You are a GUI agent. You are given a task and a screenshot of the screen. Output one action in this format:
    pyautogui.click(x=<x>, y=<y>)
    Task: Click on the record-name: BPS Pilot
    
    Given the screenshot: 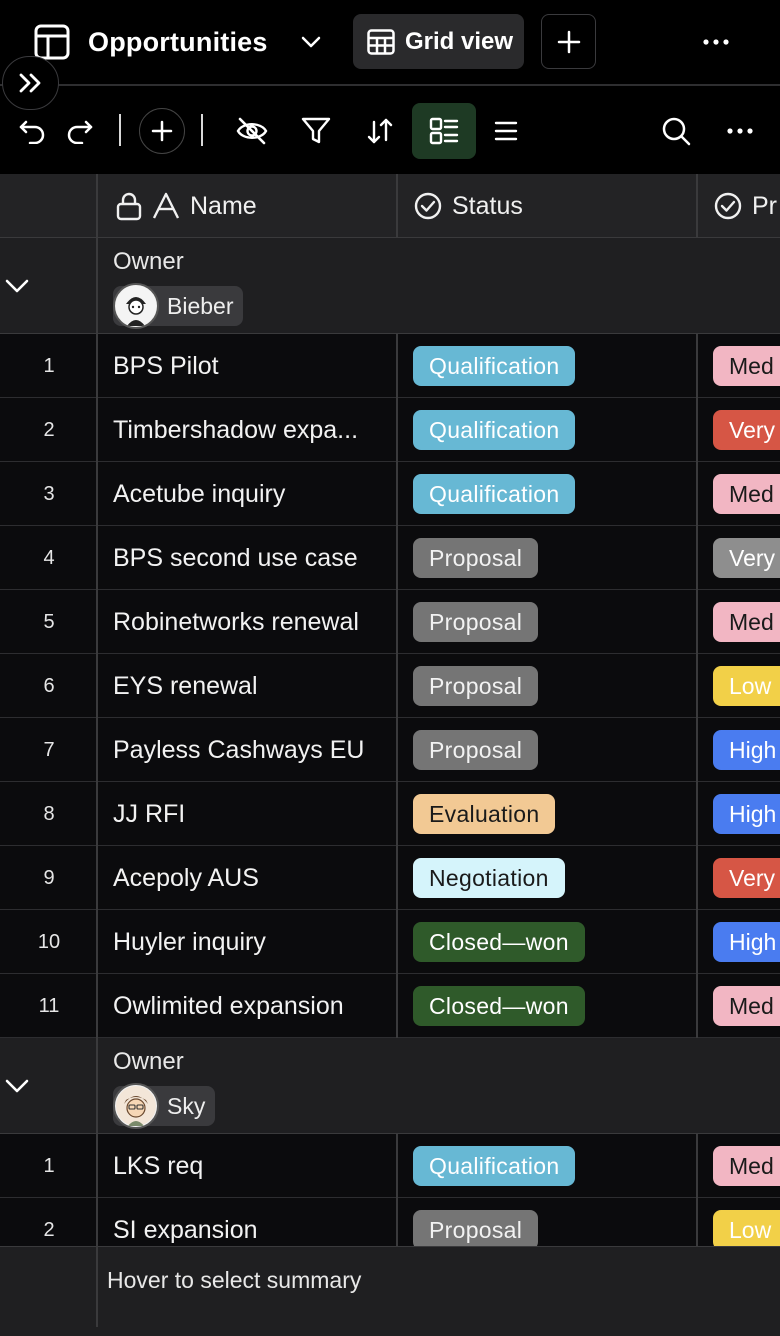 What is the action you would take?
    pyautogui.click(x=250, y=366)
    